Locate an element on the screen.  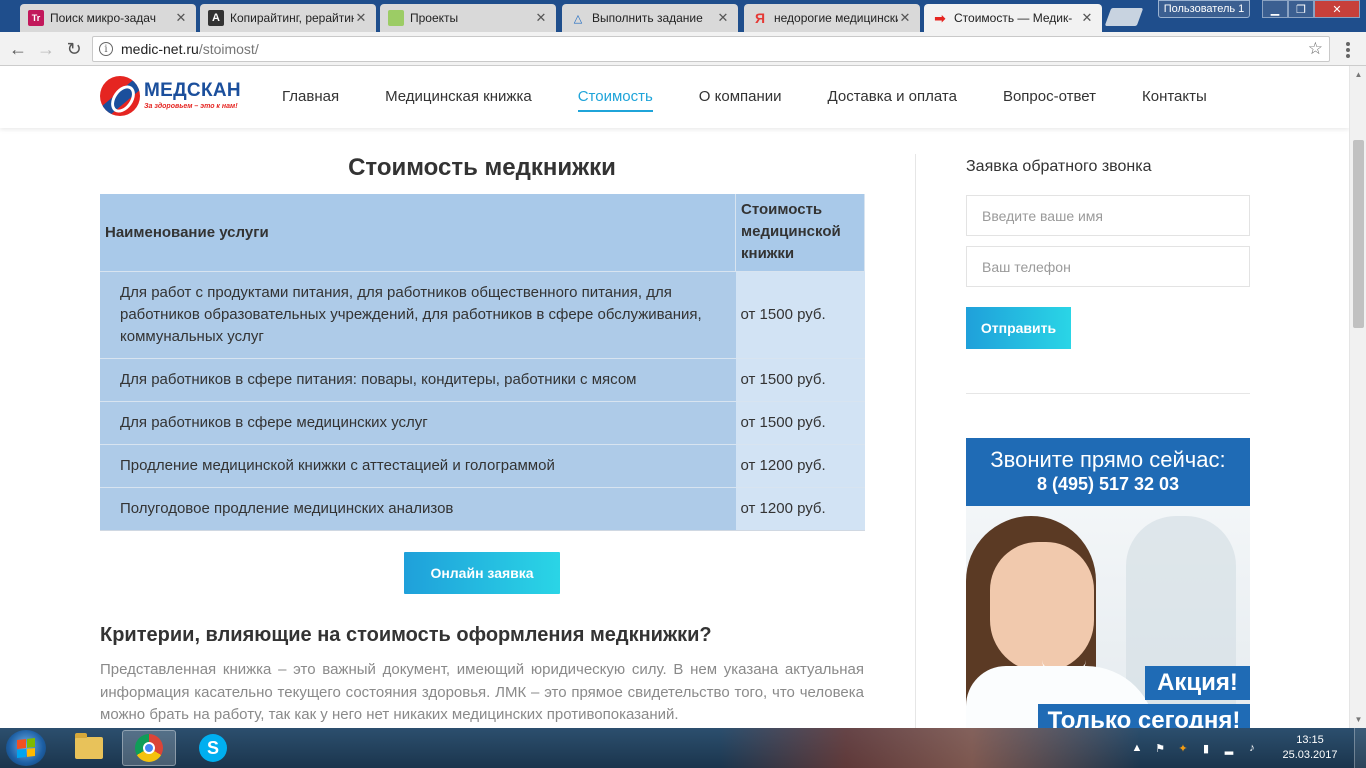
browser-tab: △ Выполнить задание ✕ is located at coordinates (650, 18).